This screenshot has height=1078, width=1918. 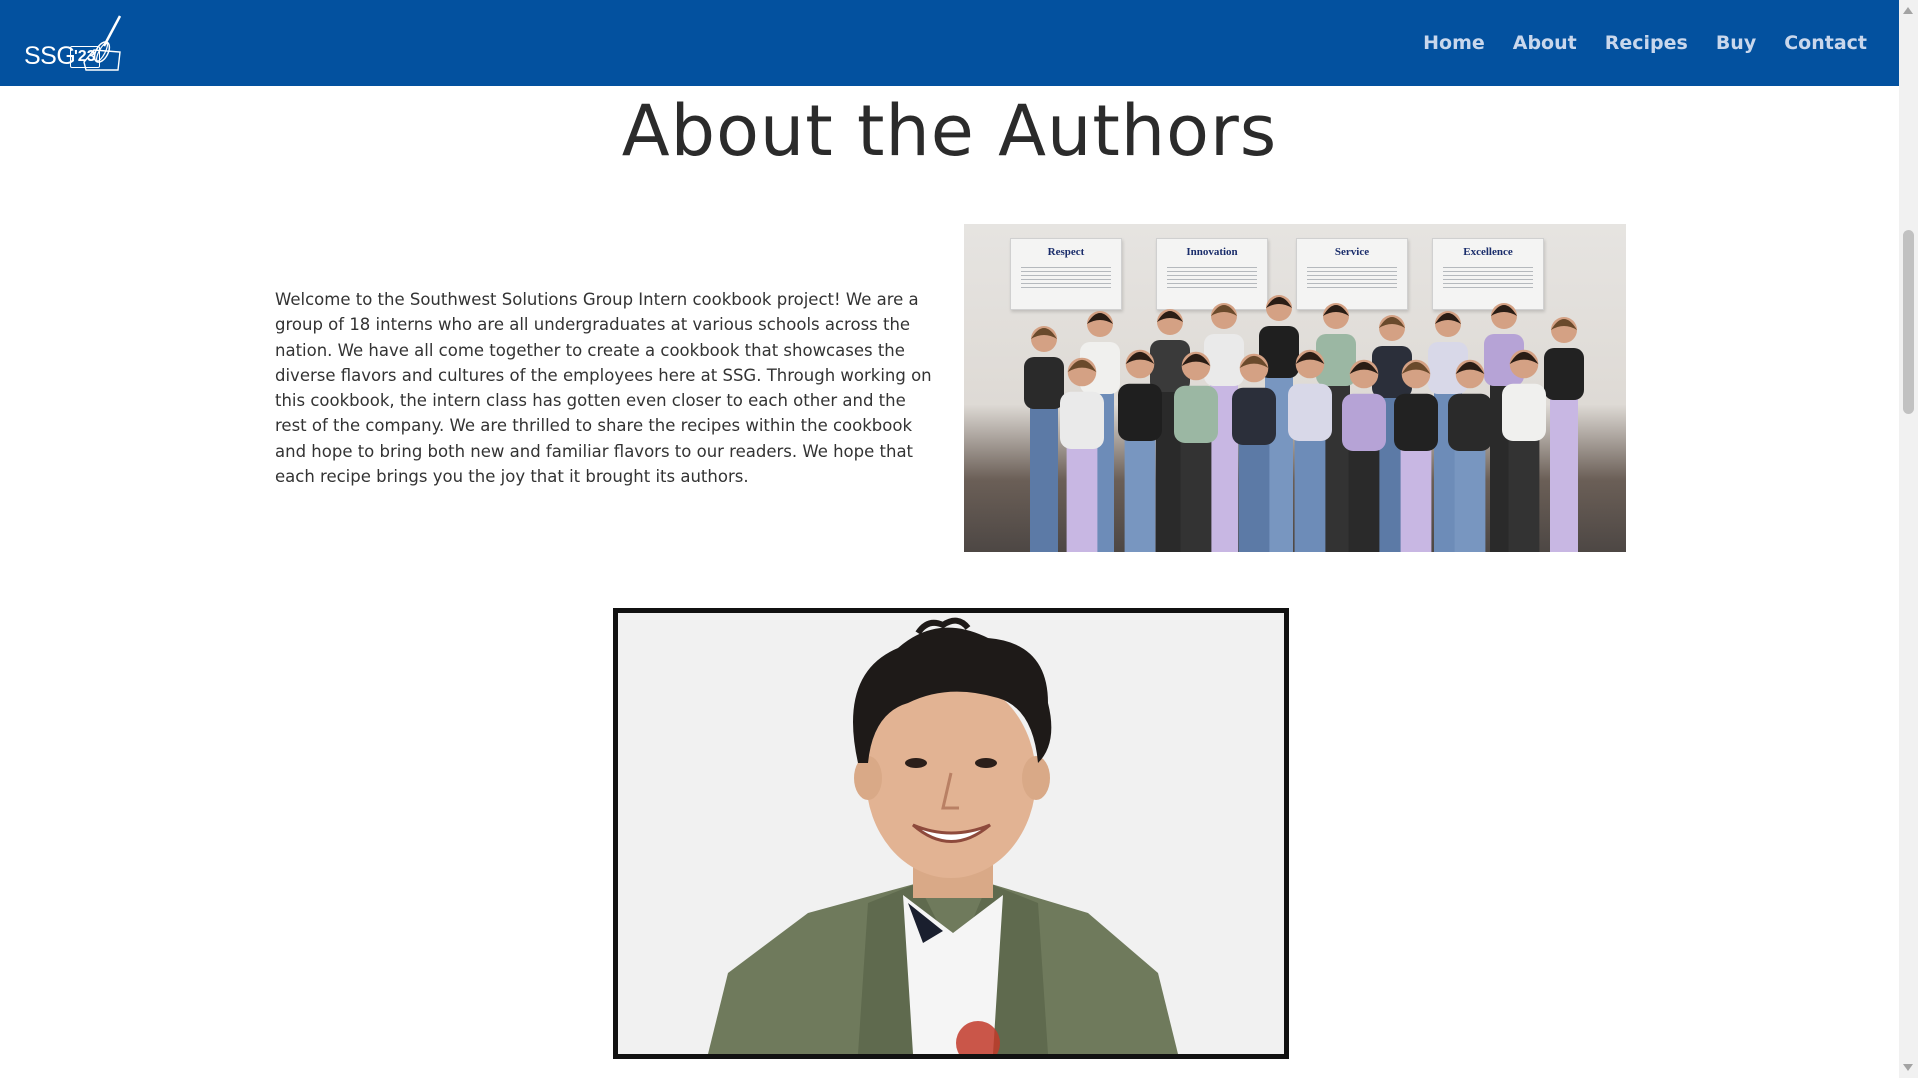 I want to click on logo-year: '23, so click(x=85, y=57).